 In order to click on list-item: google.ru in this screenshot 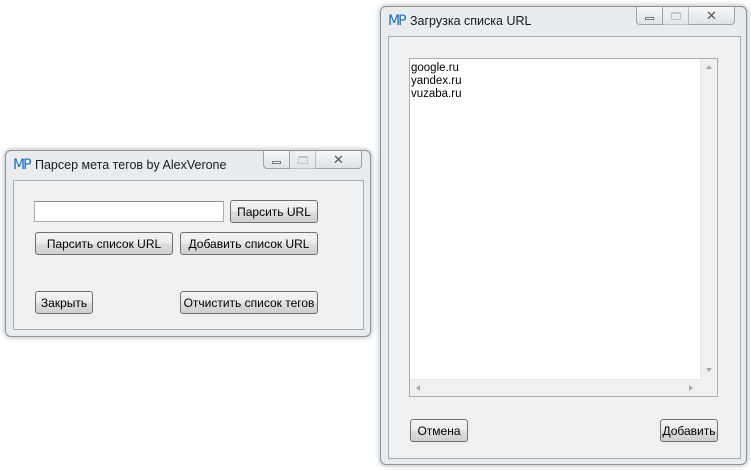, I will do `click(435, 68)`.